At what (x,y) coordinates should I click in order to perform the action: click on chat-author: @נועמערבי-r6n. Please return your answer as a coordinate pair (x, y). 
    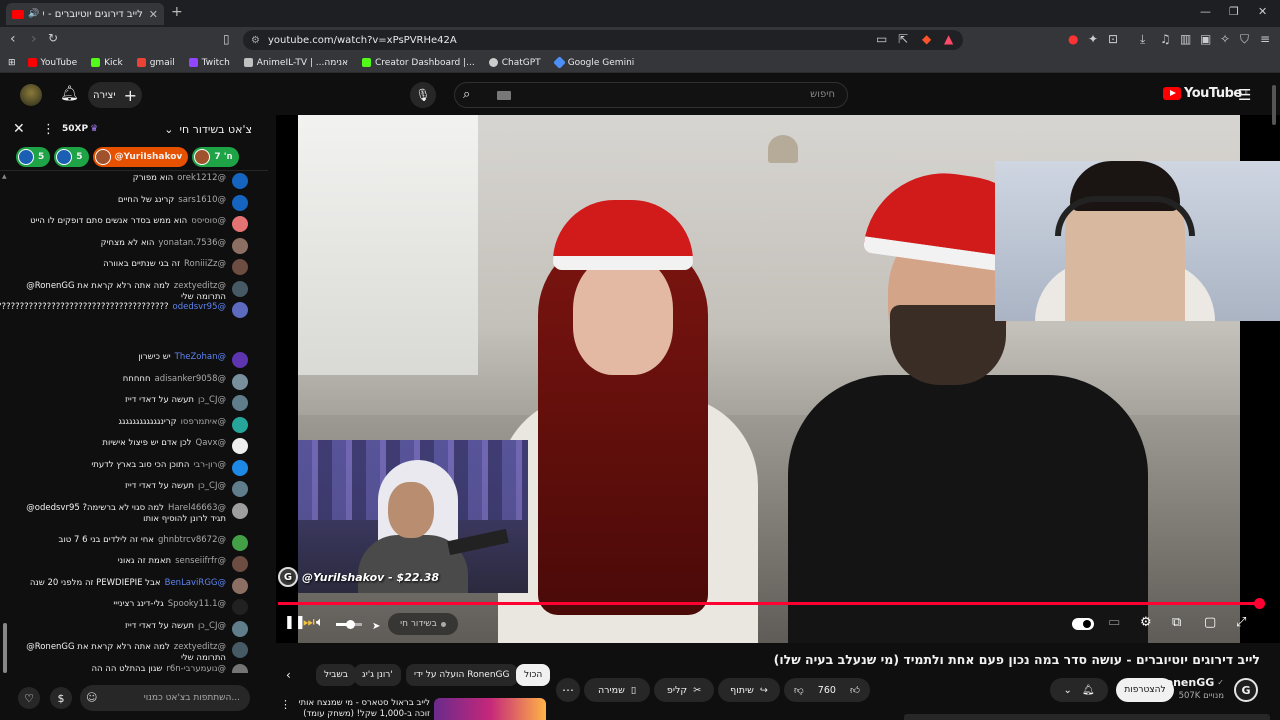
    Looking at the image, I should click on (196, 669).